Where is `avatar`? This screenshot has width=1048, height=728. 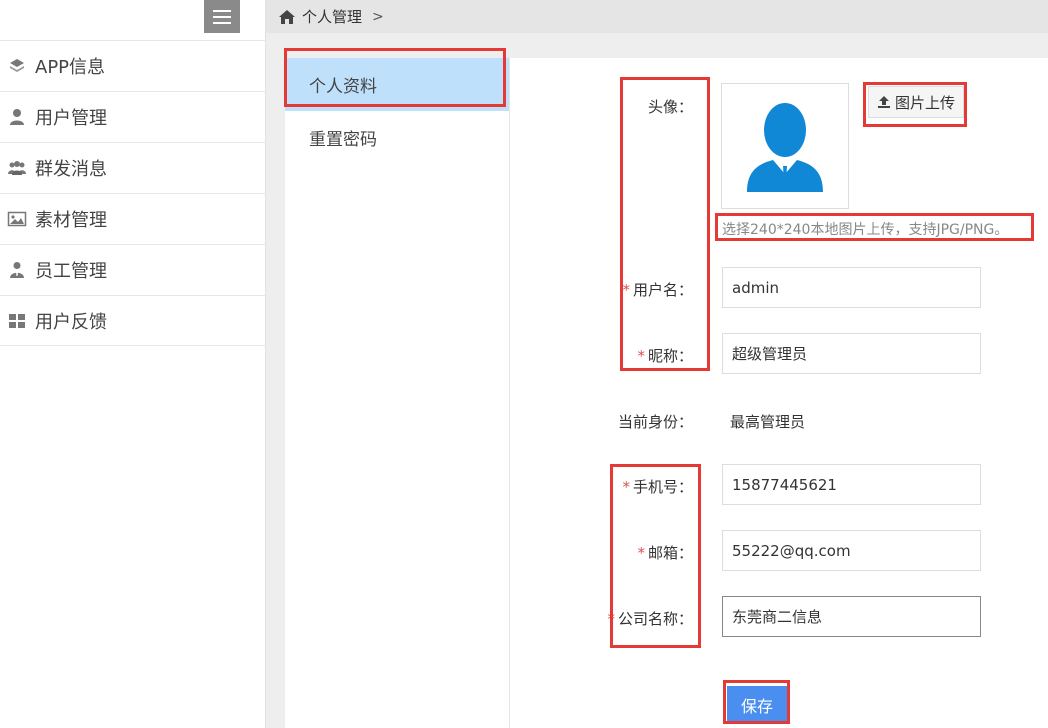 avatar is located at coordinates (785, 146).